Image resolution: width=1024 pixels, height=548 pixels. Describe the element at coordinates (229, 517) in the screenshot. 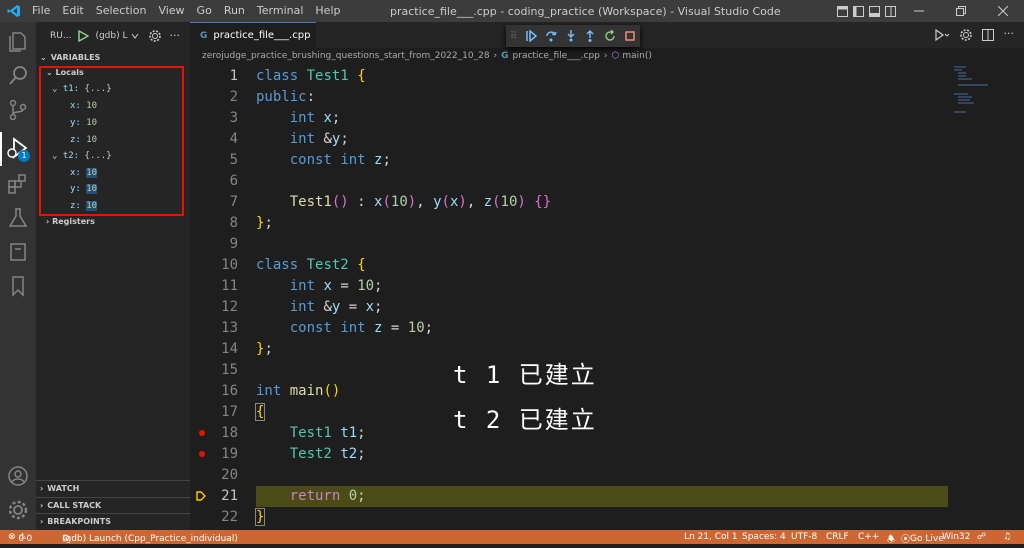

I see `line-number: 22` at that location.